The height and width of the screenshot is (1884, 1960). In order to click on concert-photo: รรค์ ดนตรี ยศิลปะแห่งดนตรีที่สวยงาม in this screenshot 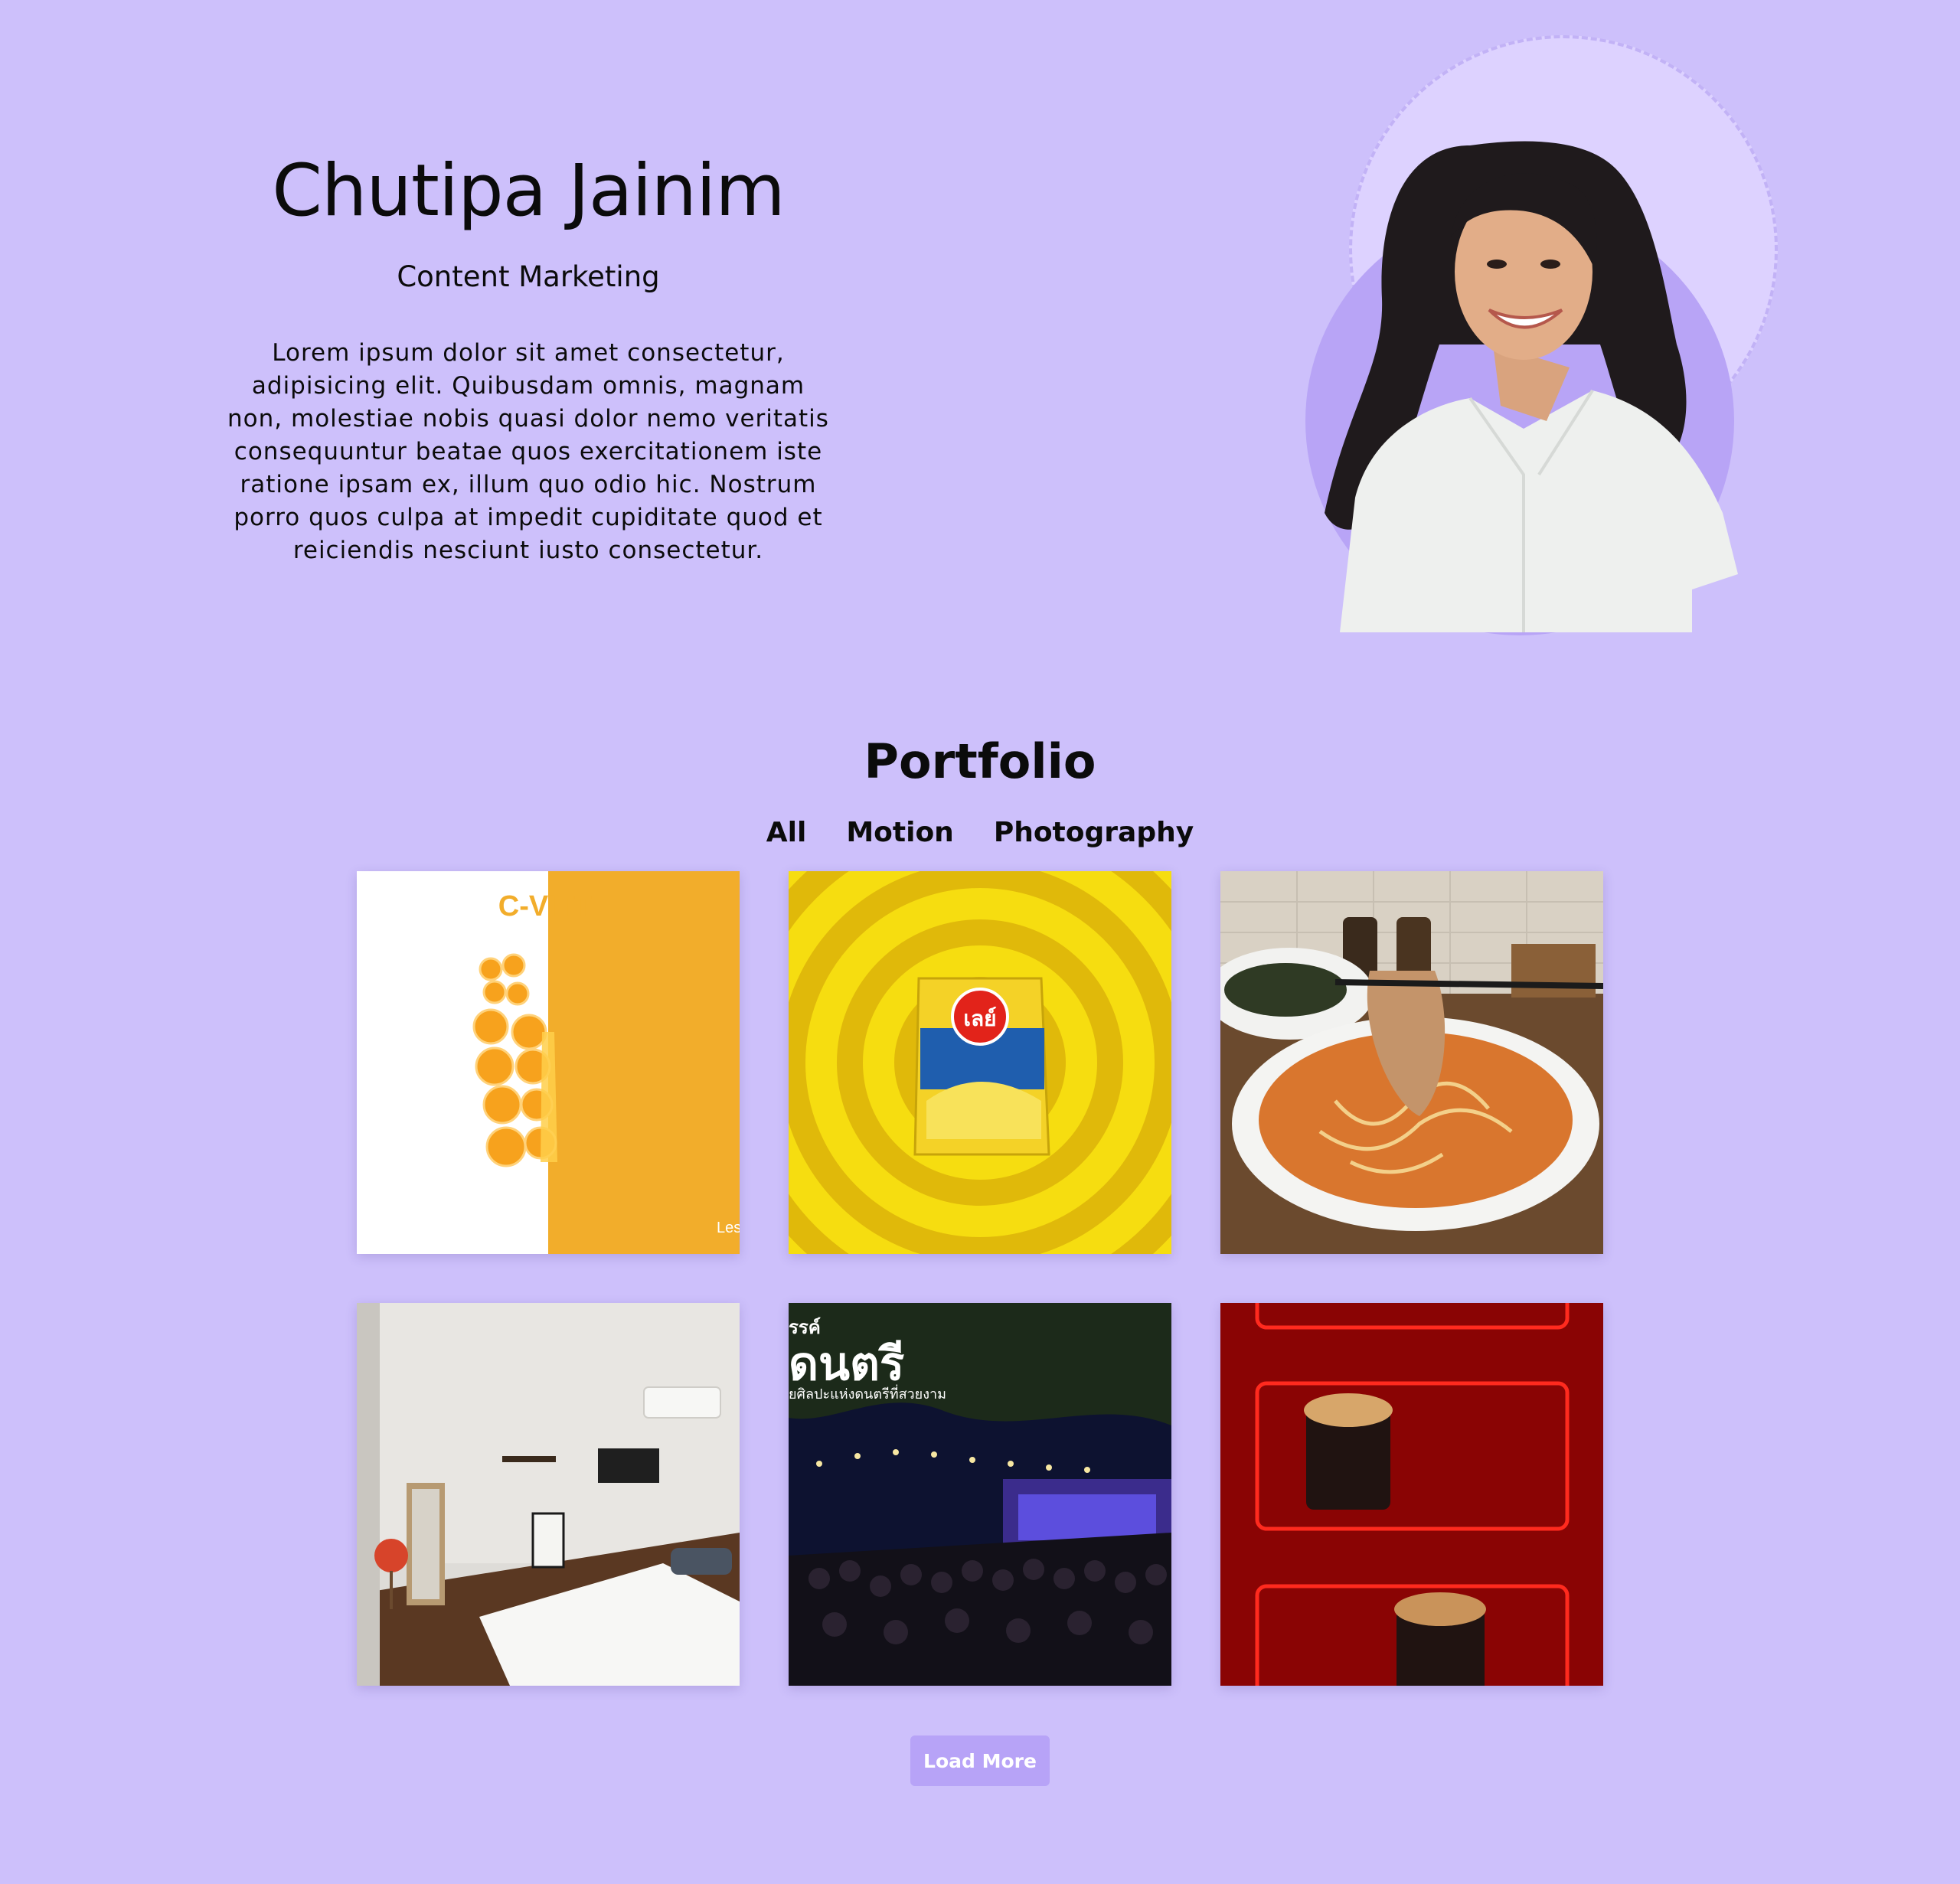, I will do `click(980, 1495)`.